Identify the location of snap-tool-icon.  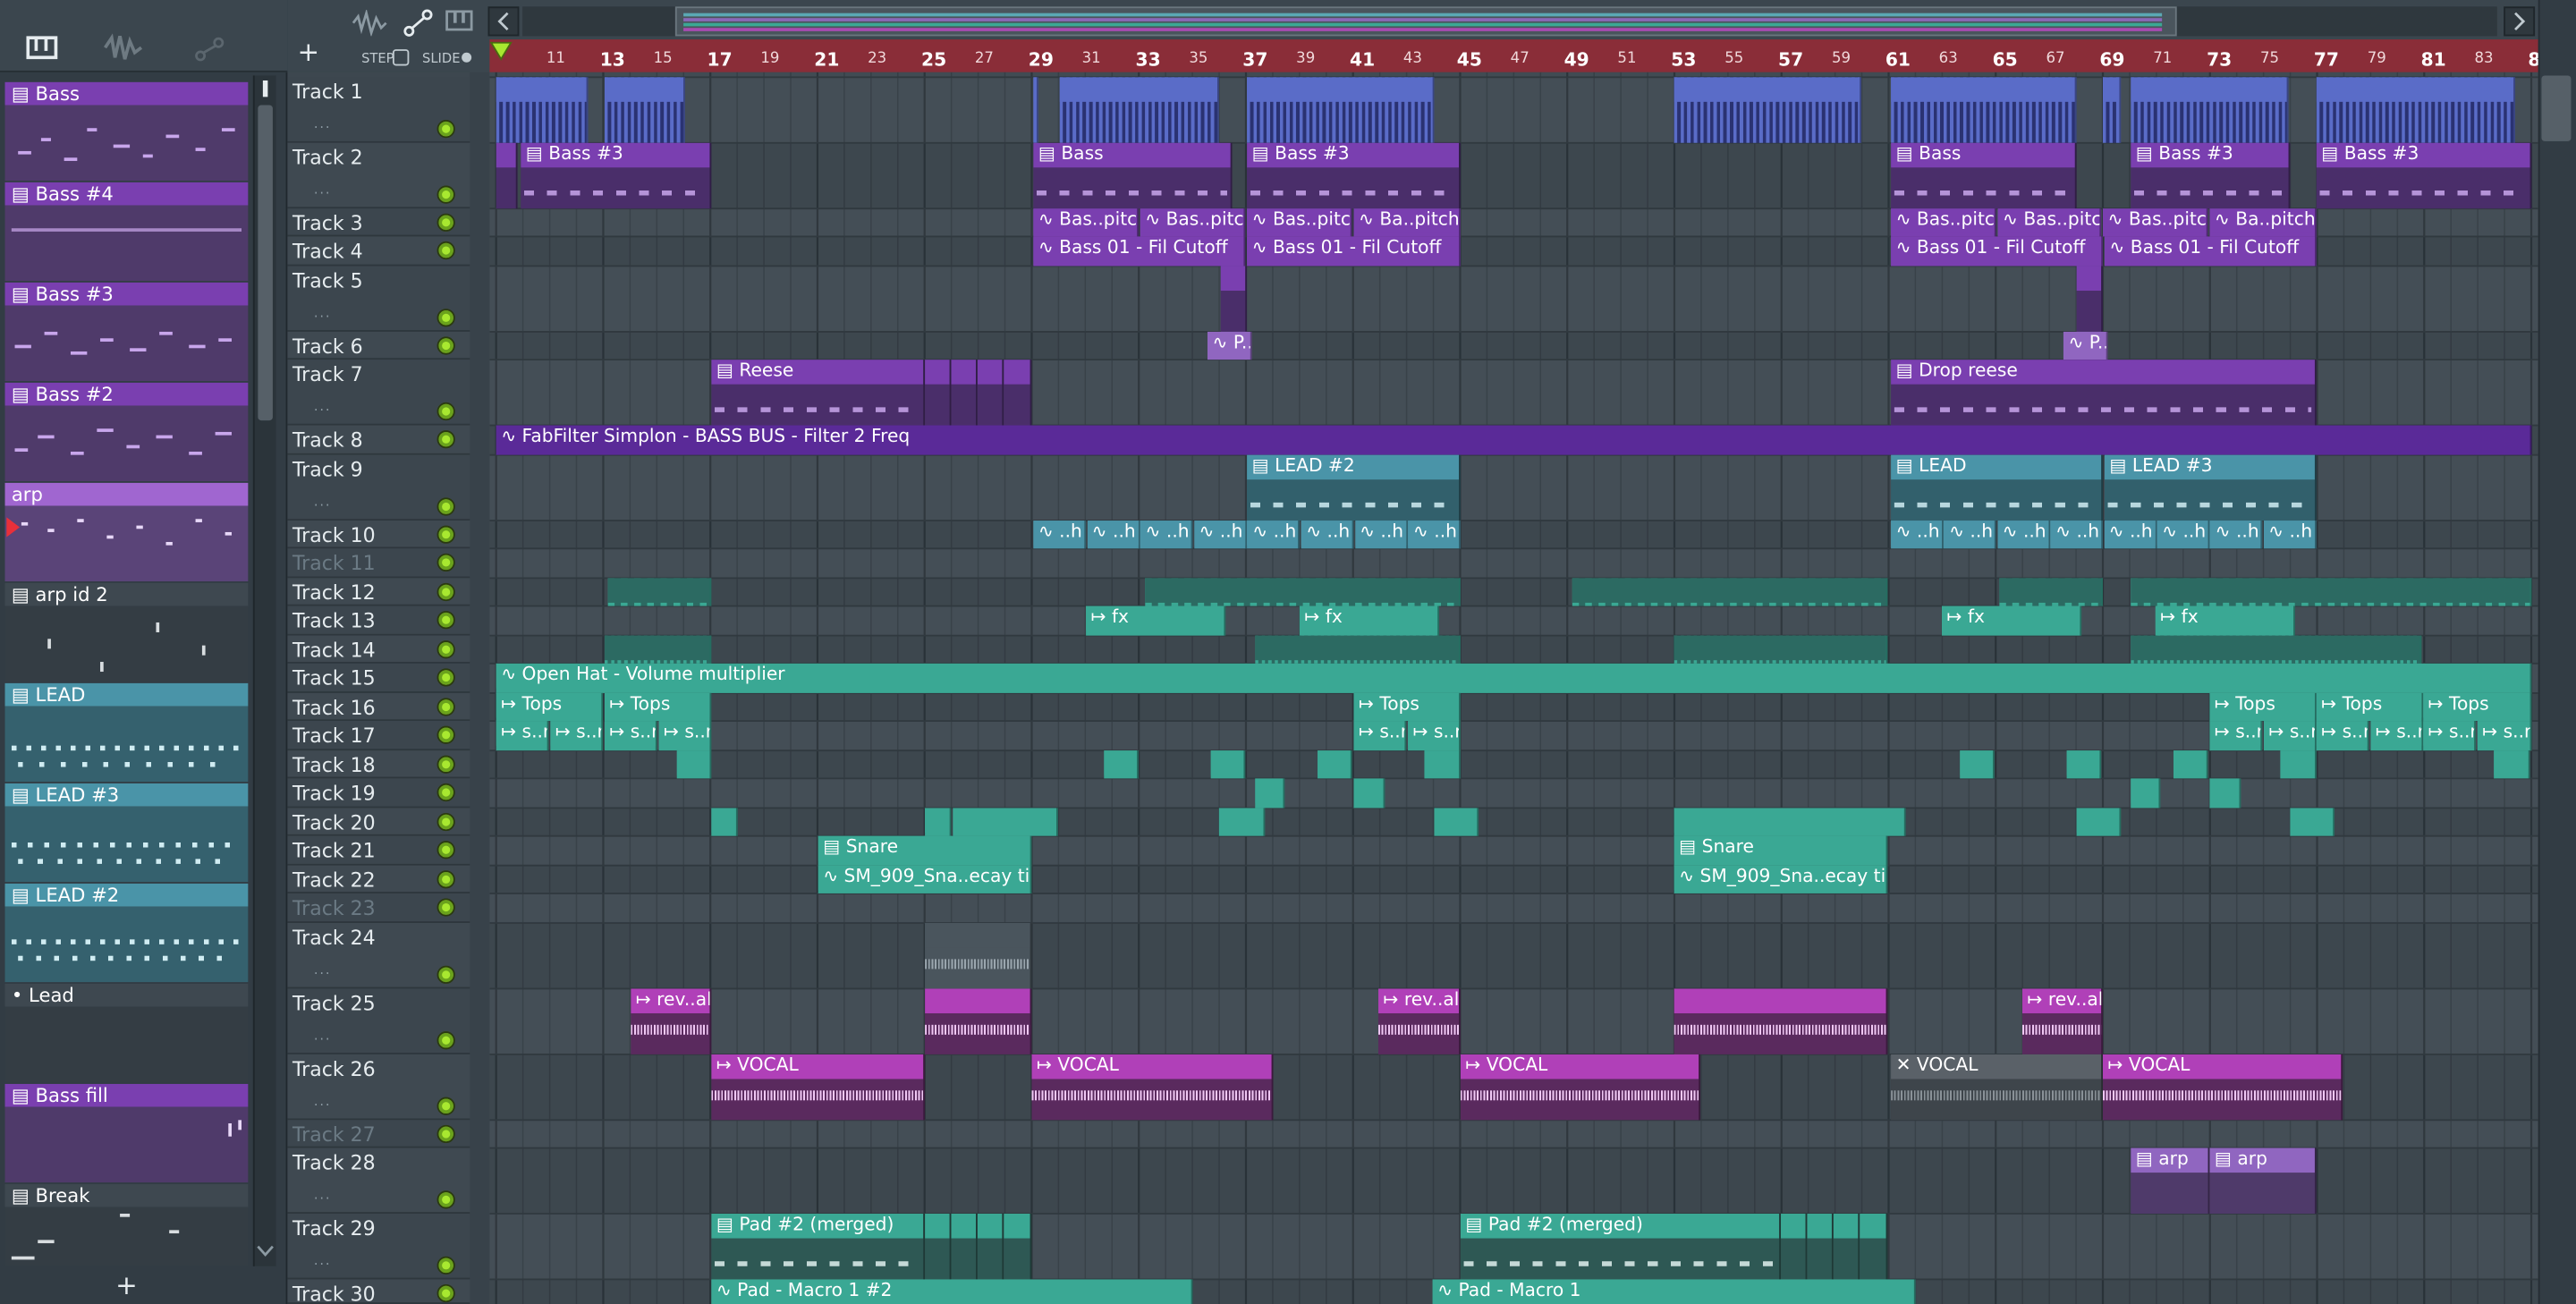
(460, 22).